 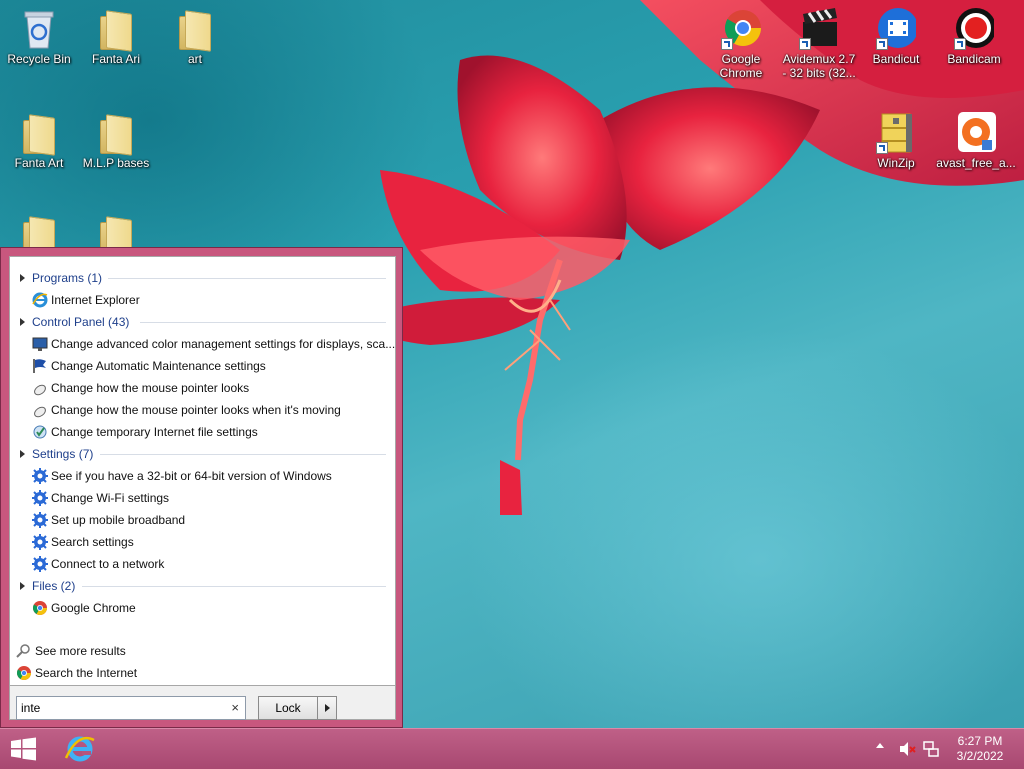 I want to click on clear-search-icon: ×, so click(x=235, y=707).